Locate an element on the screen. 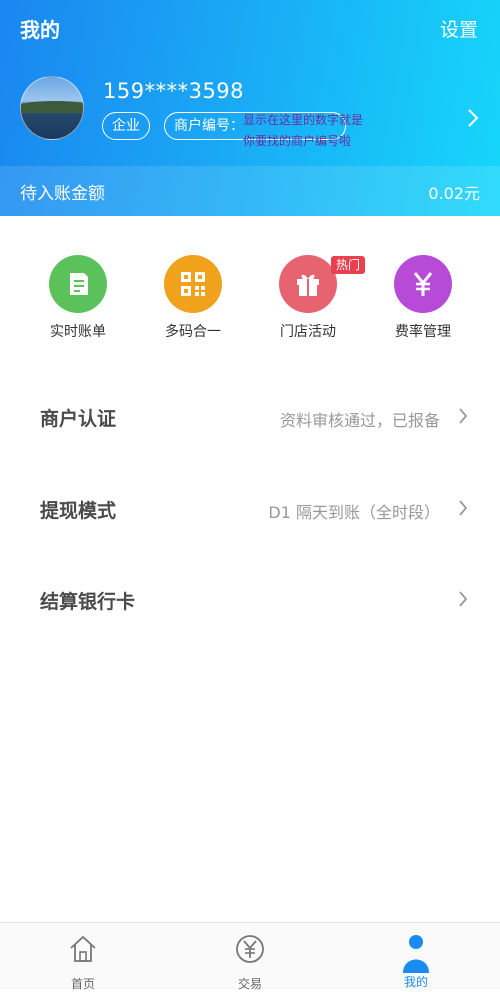 The image size is (500, 992). profile-chevron-right-icon is located at coordinates (473, 118).